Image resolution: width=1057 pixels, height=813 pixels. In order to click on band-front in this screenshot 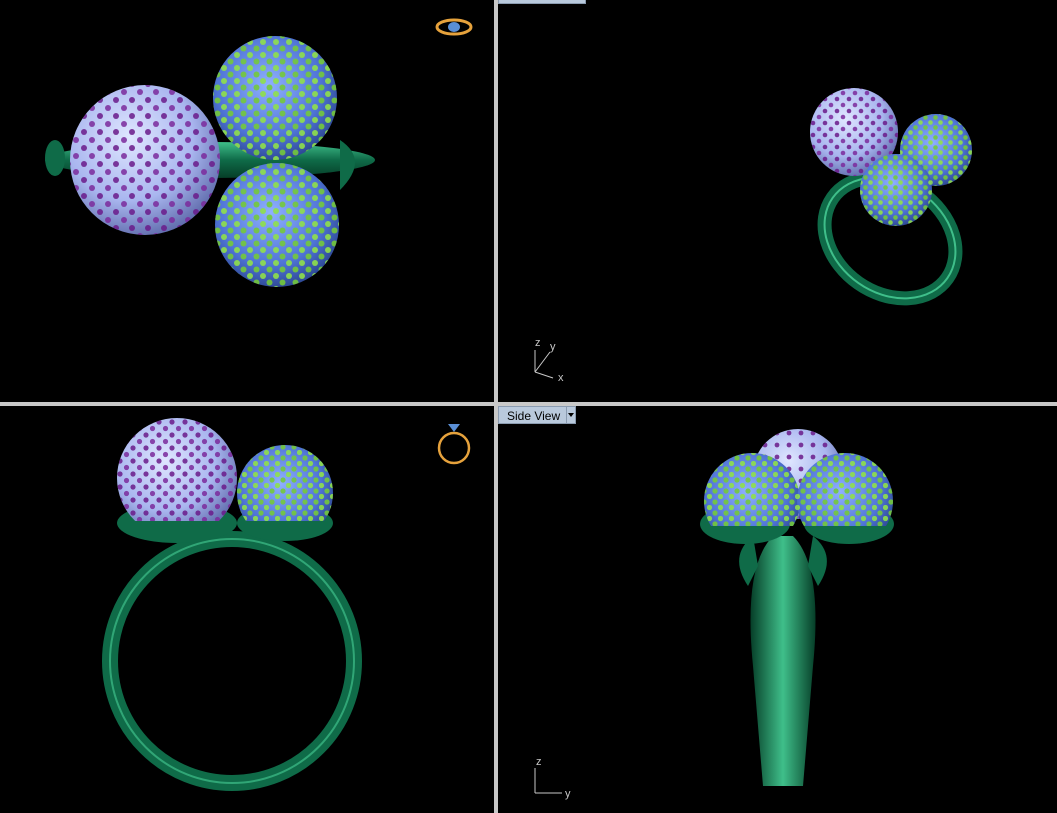, I will do `click(232, 661)`.